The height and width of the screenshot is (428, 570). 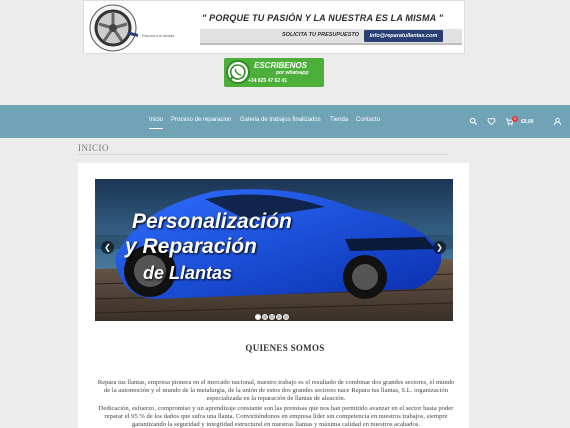 I want to click on search-icon, so click(x=473, y=121).